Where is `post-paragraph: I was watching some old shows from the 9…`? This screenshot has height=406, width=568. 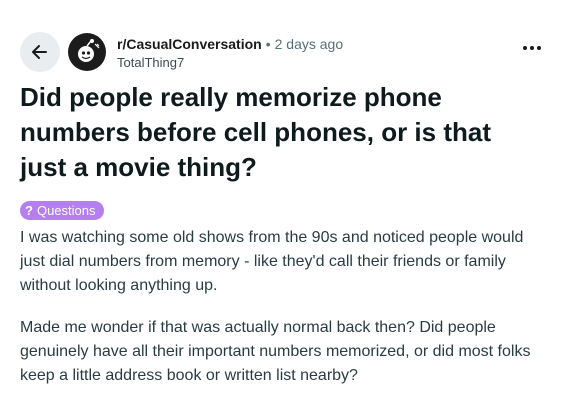
post-paragraph: I was watching some old shows from the 9… is located at coordinates (272, 261).